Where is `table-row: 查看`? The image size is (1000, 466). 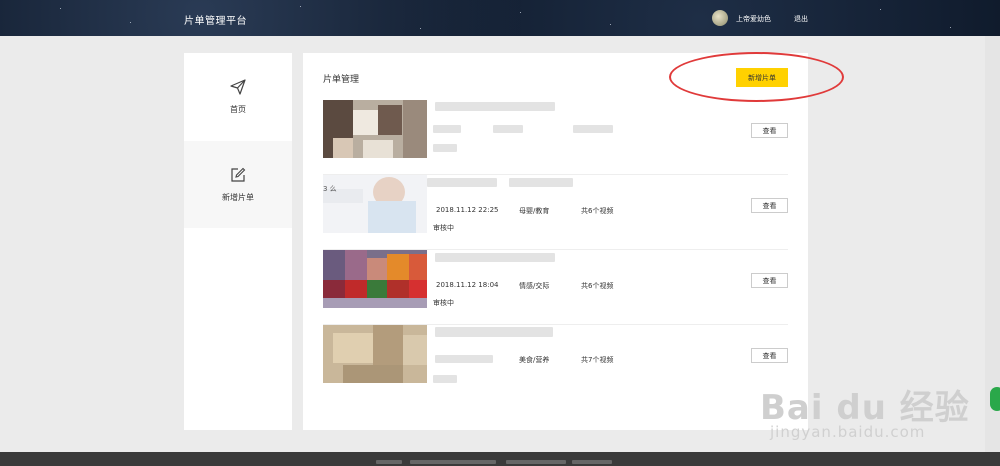
table-row: 查看 is located at coordinates (555, 137).